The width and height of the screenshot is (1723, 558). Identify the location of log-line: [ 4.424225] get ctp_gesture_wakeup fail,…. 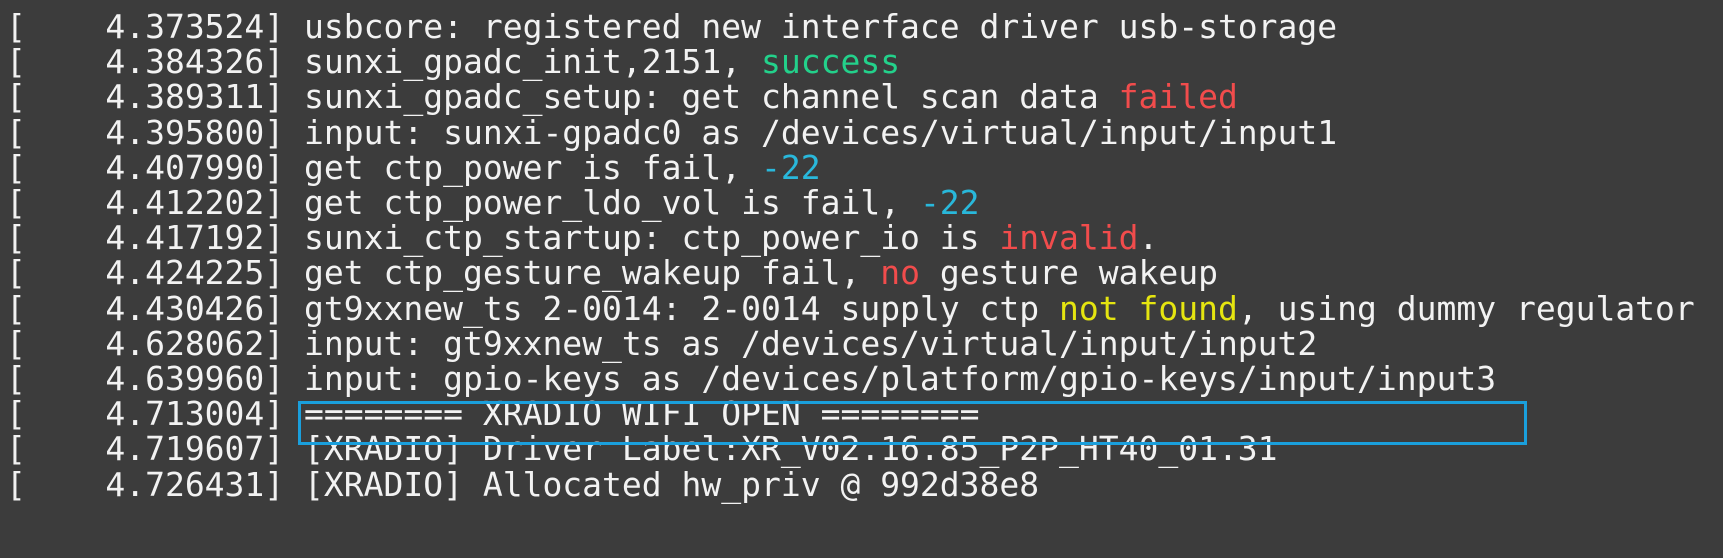
(612, 273).